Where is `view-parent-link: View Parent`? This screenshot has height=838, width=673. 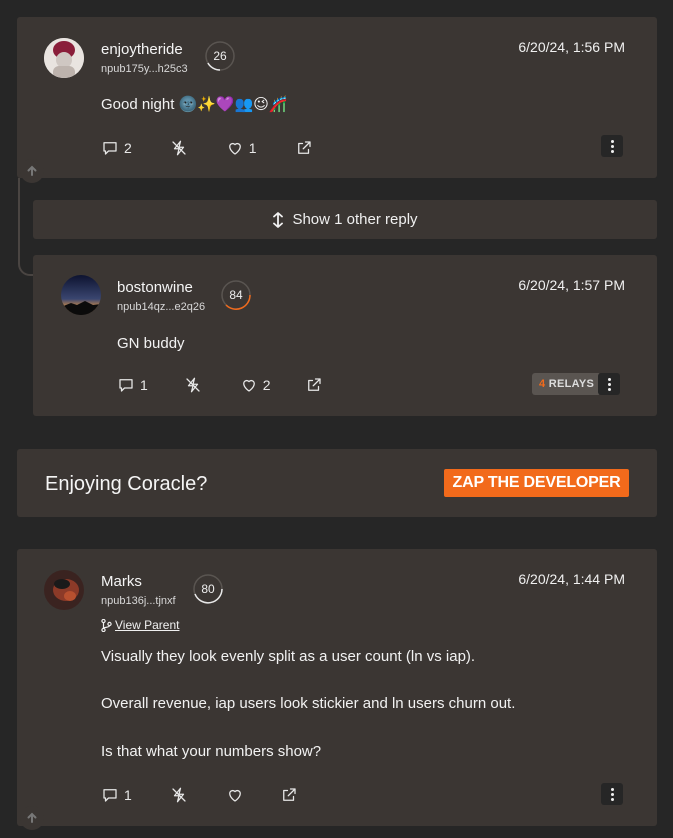 view-parent-link: View Parent is located at coordinates (140, 625).